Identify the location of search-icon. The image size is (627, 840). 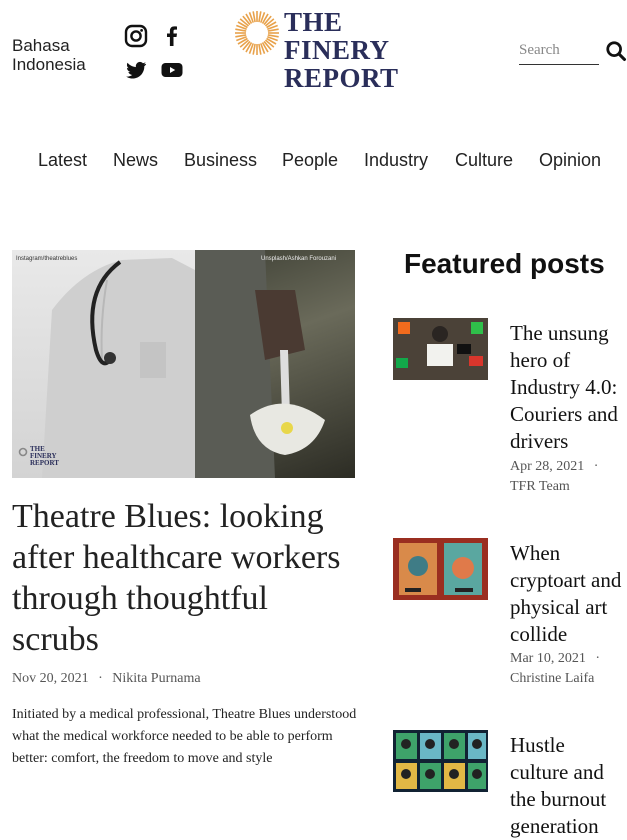
(616, 51).